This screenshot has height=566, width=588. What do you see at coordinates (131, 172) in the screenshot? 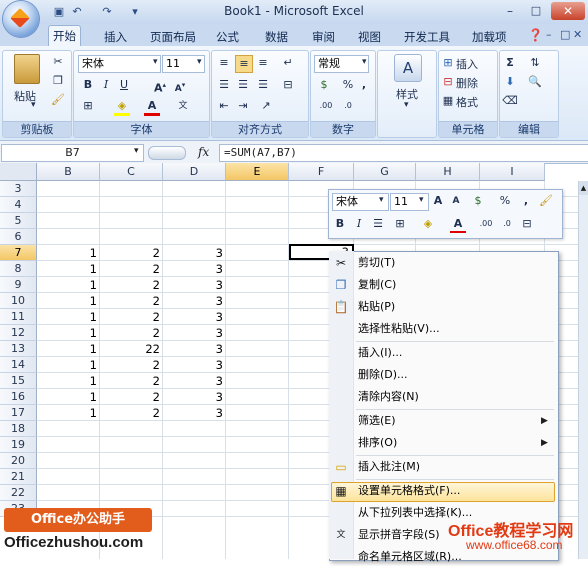
I see `column-header-c: C` at bounding box center [131, 172].